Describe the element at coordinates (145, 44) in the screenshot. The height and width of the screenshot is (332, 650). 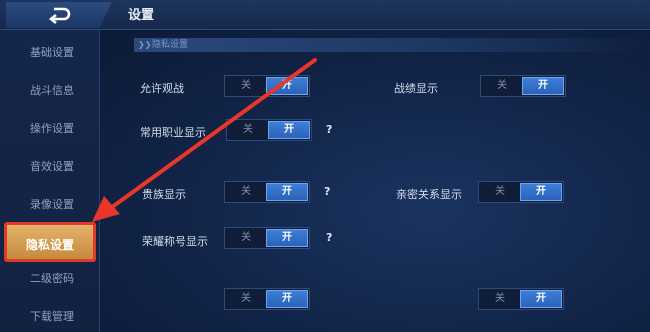
I see `chevron-right-icon: ❯❯` at that location.